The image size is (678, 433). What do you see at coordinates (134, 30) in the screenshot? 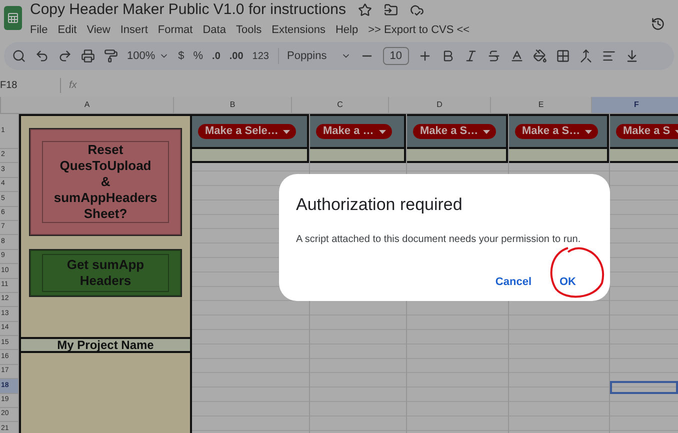
I see `menu-item: Insert` at bounding box center [134, 30].